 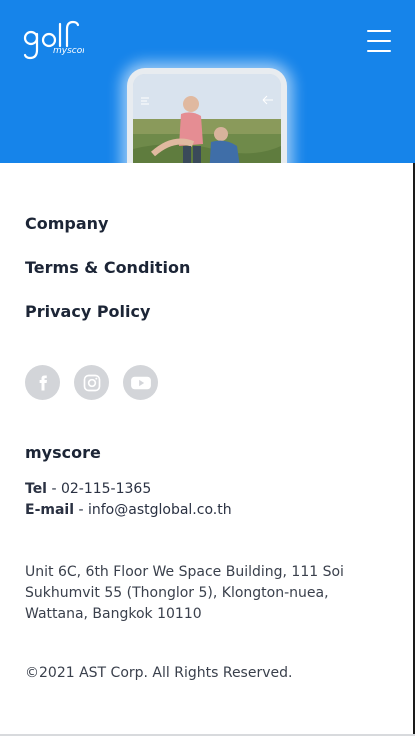 I want to click on facebook-icon, so click(x=43, y=382).